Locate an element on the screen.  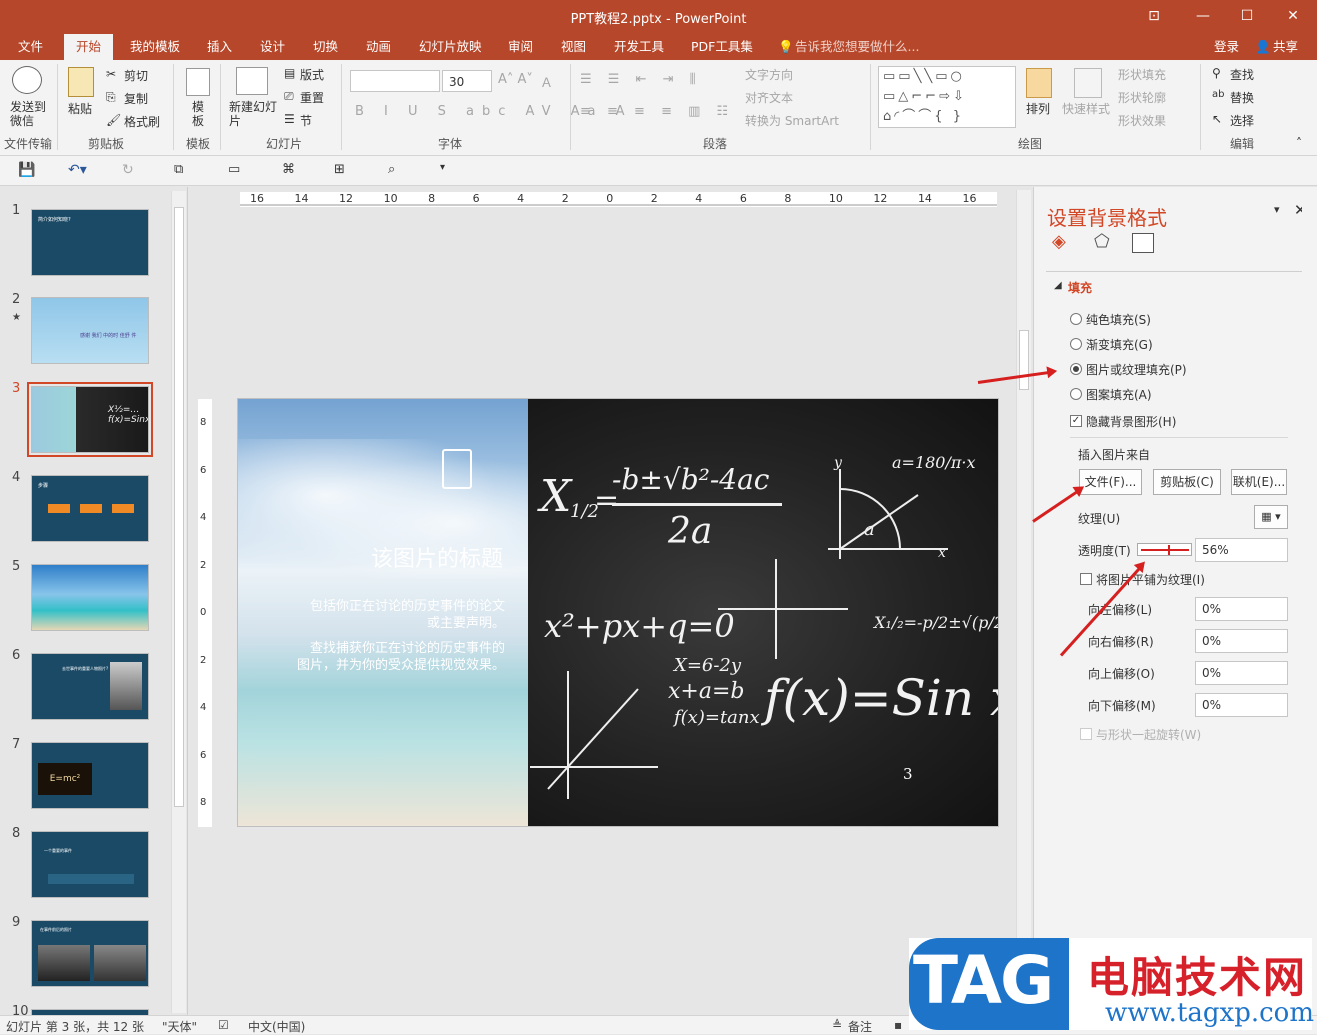
layout-button: 版式 is located at coordinates (312, 74).